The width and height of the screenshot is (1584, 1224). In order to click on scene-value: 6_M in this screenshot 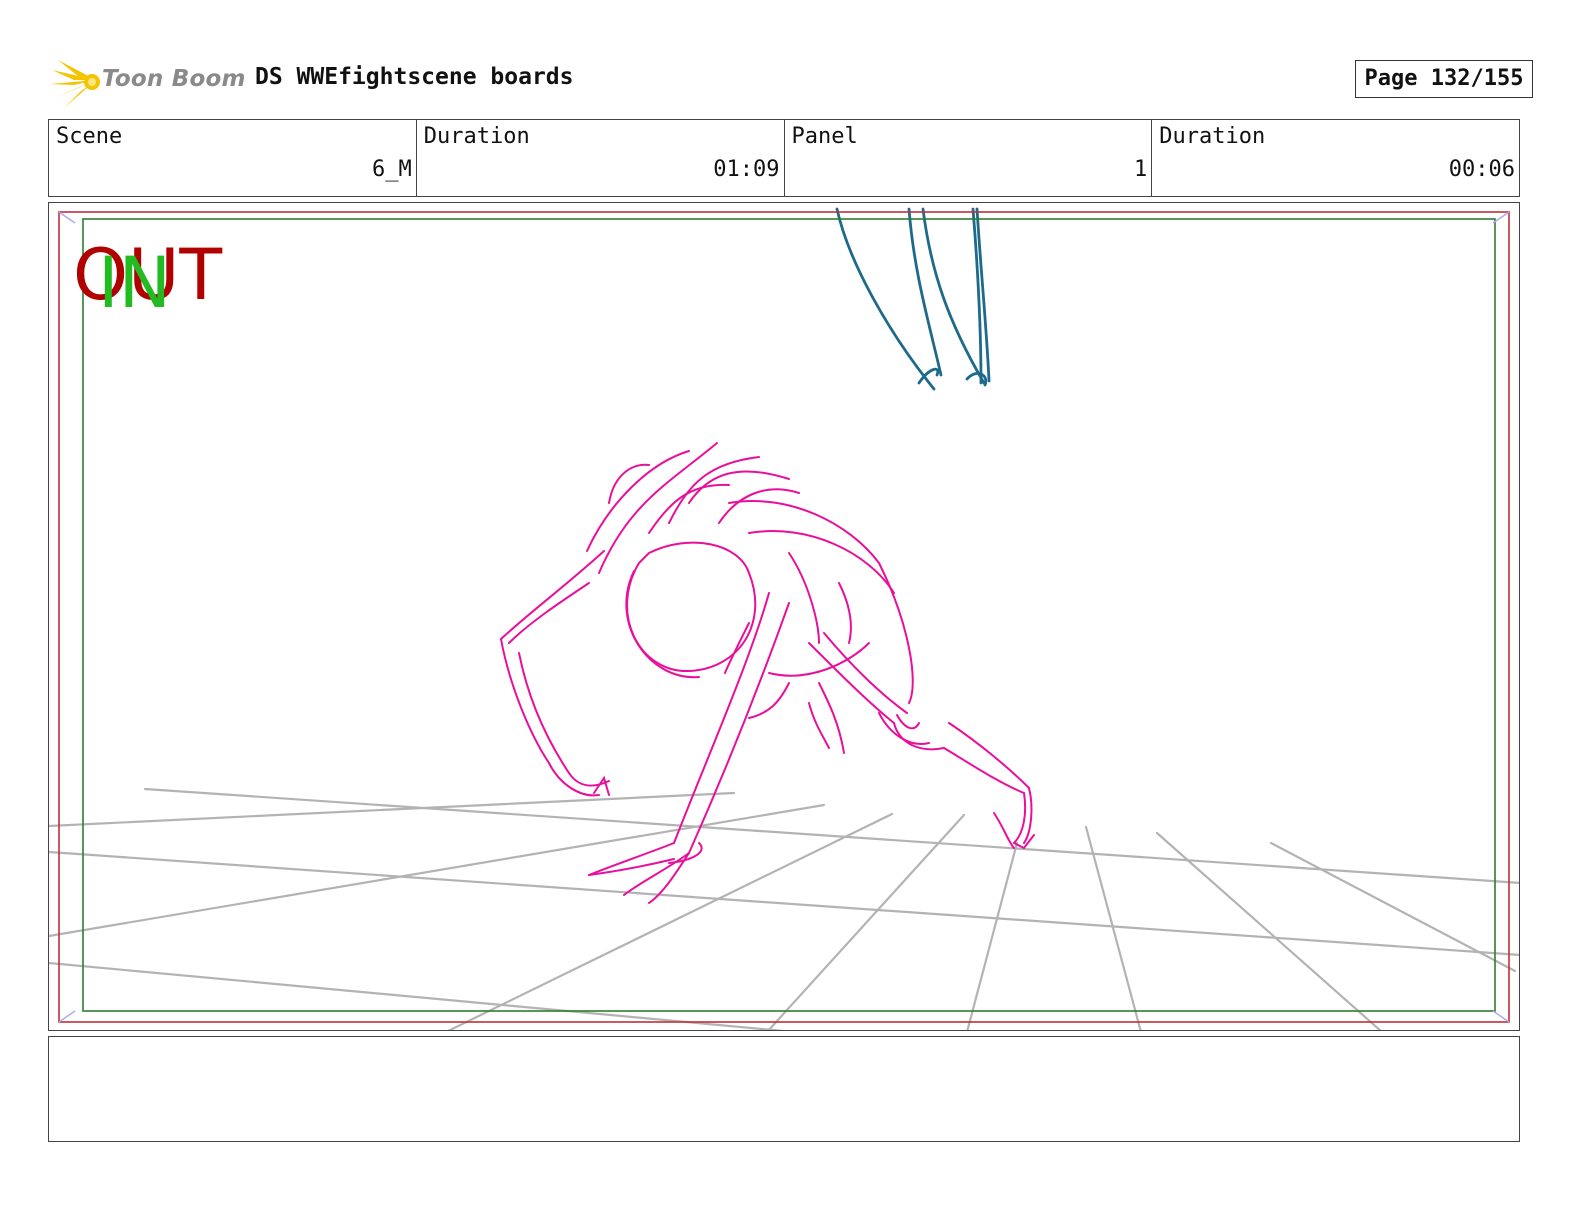, I will do `click(392, 169)`.